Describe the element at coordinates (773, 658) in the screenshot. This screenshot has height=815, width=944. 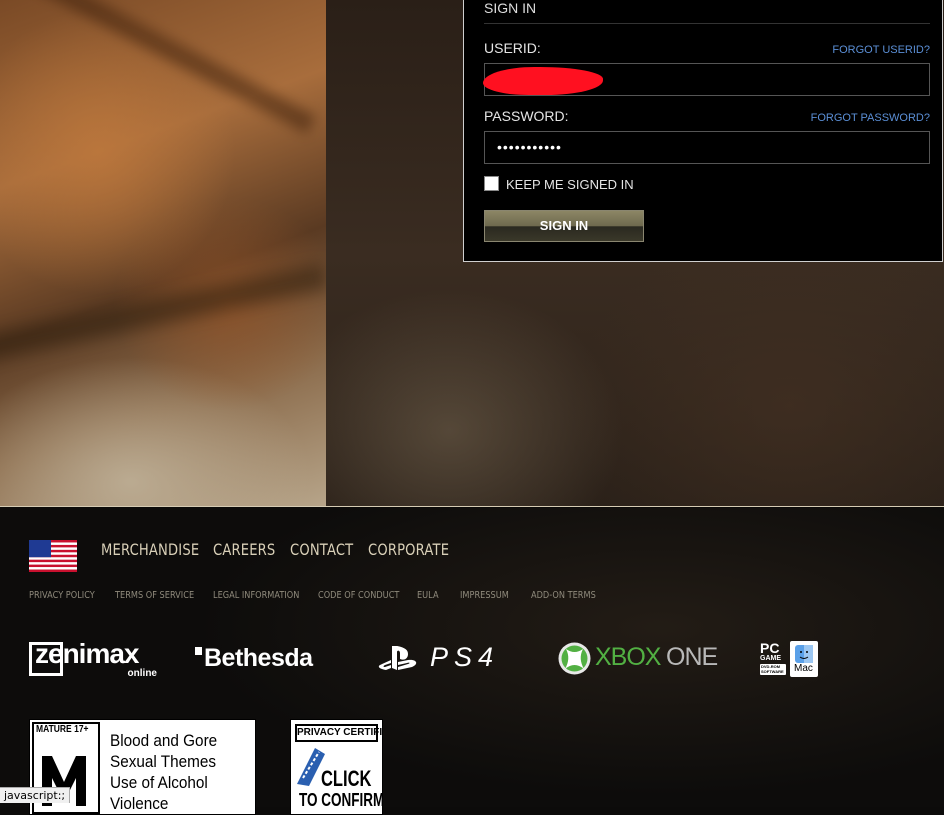
I see `pc-game-logo: PC GAME DVD-ROM SOFTWARE` at that location.